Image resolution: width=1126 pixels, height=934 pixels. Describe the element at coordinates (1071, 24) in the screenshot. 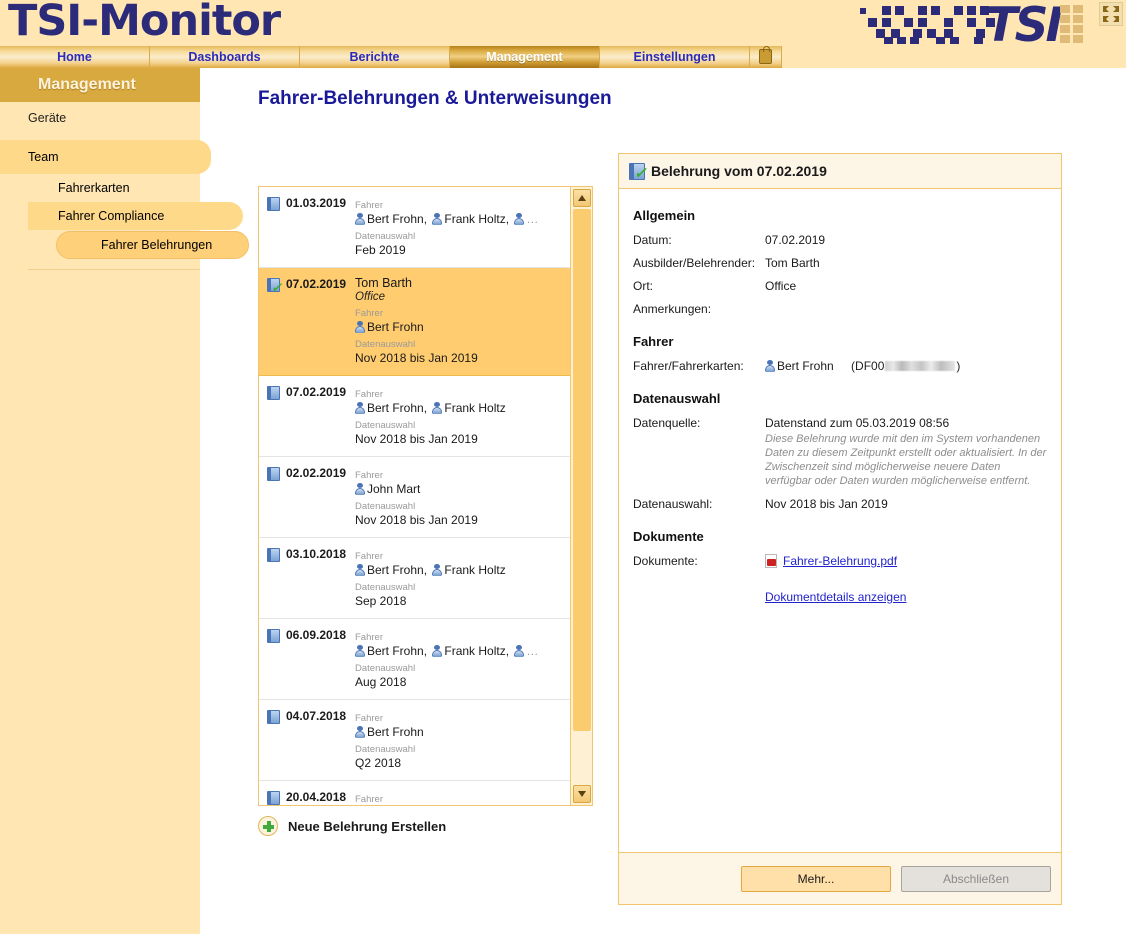

I see `logo-grid-icon` at that location.